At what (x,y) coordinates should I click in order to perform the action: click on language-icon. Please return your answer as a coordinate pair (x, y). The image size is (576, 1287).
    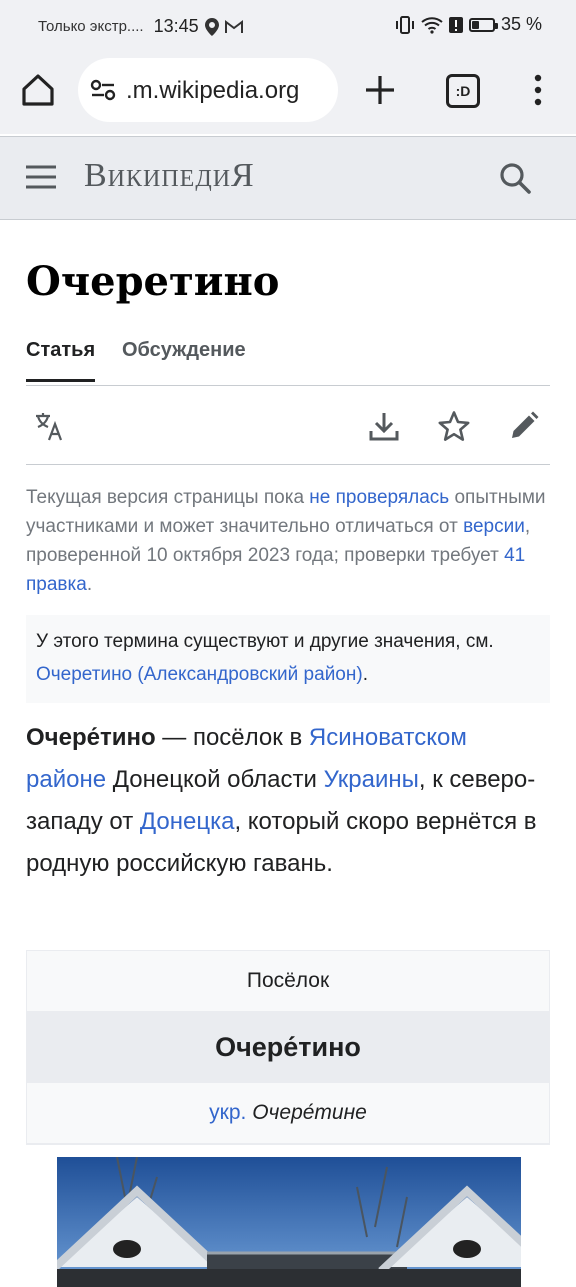
    Looking at the image, I should click on (50, 426).